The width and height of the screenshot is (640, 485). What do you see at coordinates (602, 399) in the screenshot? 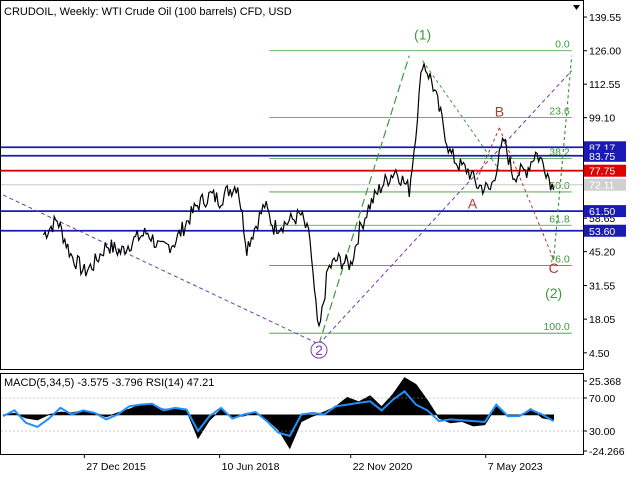
I see `indicator-tick-label: 70.00` at bounding box center [602, 399].